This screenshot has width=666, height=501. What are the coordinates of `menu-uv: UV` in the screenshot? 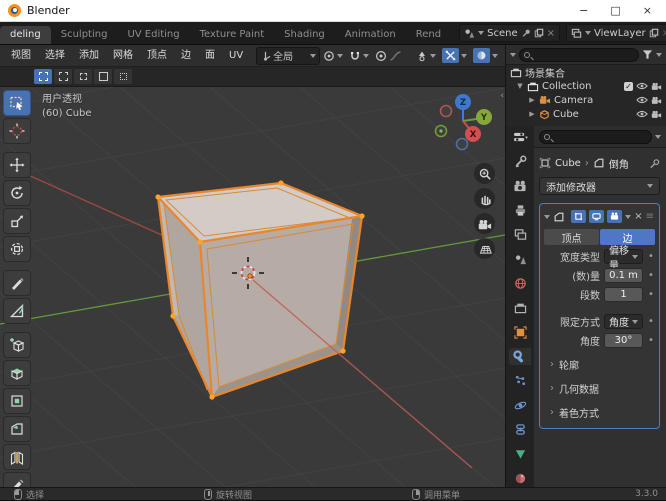 It's located at (236, 56).